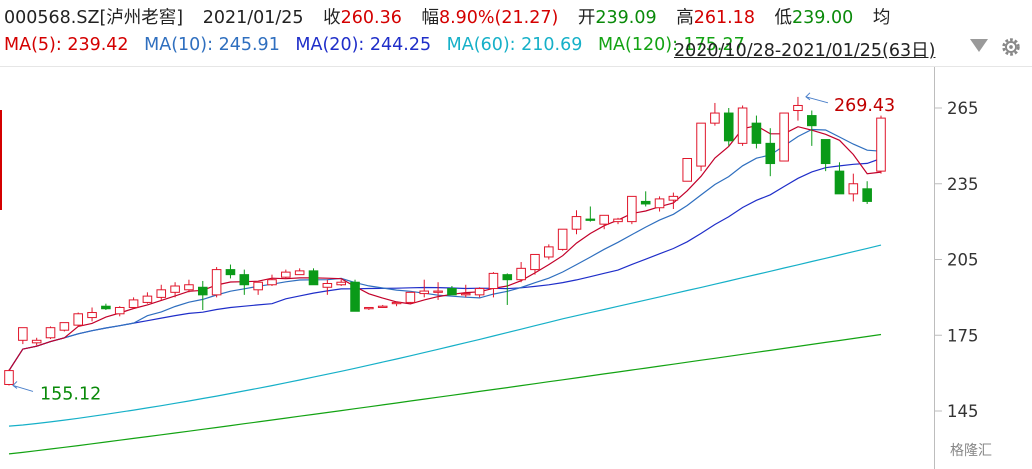  What do you see at coordinates (814, 18) in the screenshot?
I see `low-price: 低239.00` at bounding box center [814, 18].